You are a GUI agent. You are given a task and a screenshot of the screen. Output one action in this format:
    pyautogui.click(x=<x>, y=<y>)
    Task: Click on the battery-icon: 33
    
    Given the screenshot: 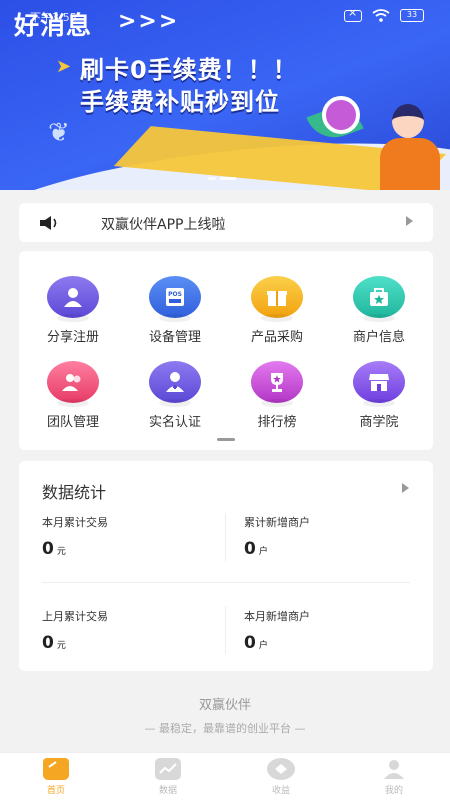 What is the action you would take?
    pyautogui.click(x=412, y=15)
    